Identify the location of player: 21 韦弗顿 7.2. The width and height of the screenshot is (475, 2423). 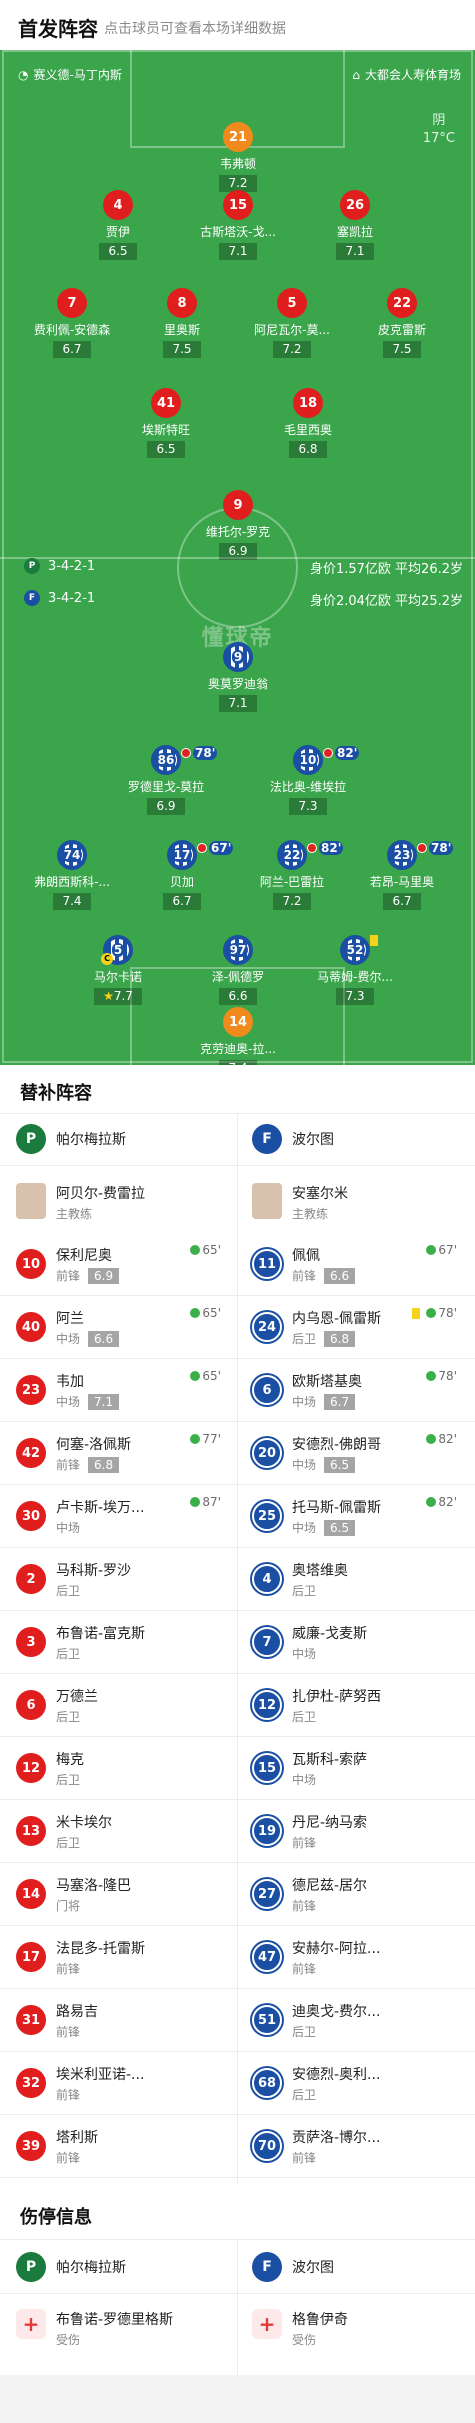
(238, 157).